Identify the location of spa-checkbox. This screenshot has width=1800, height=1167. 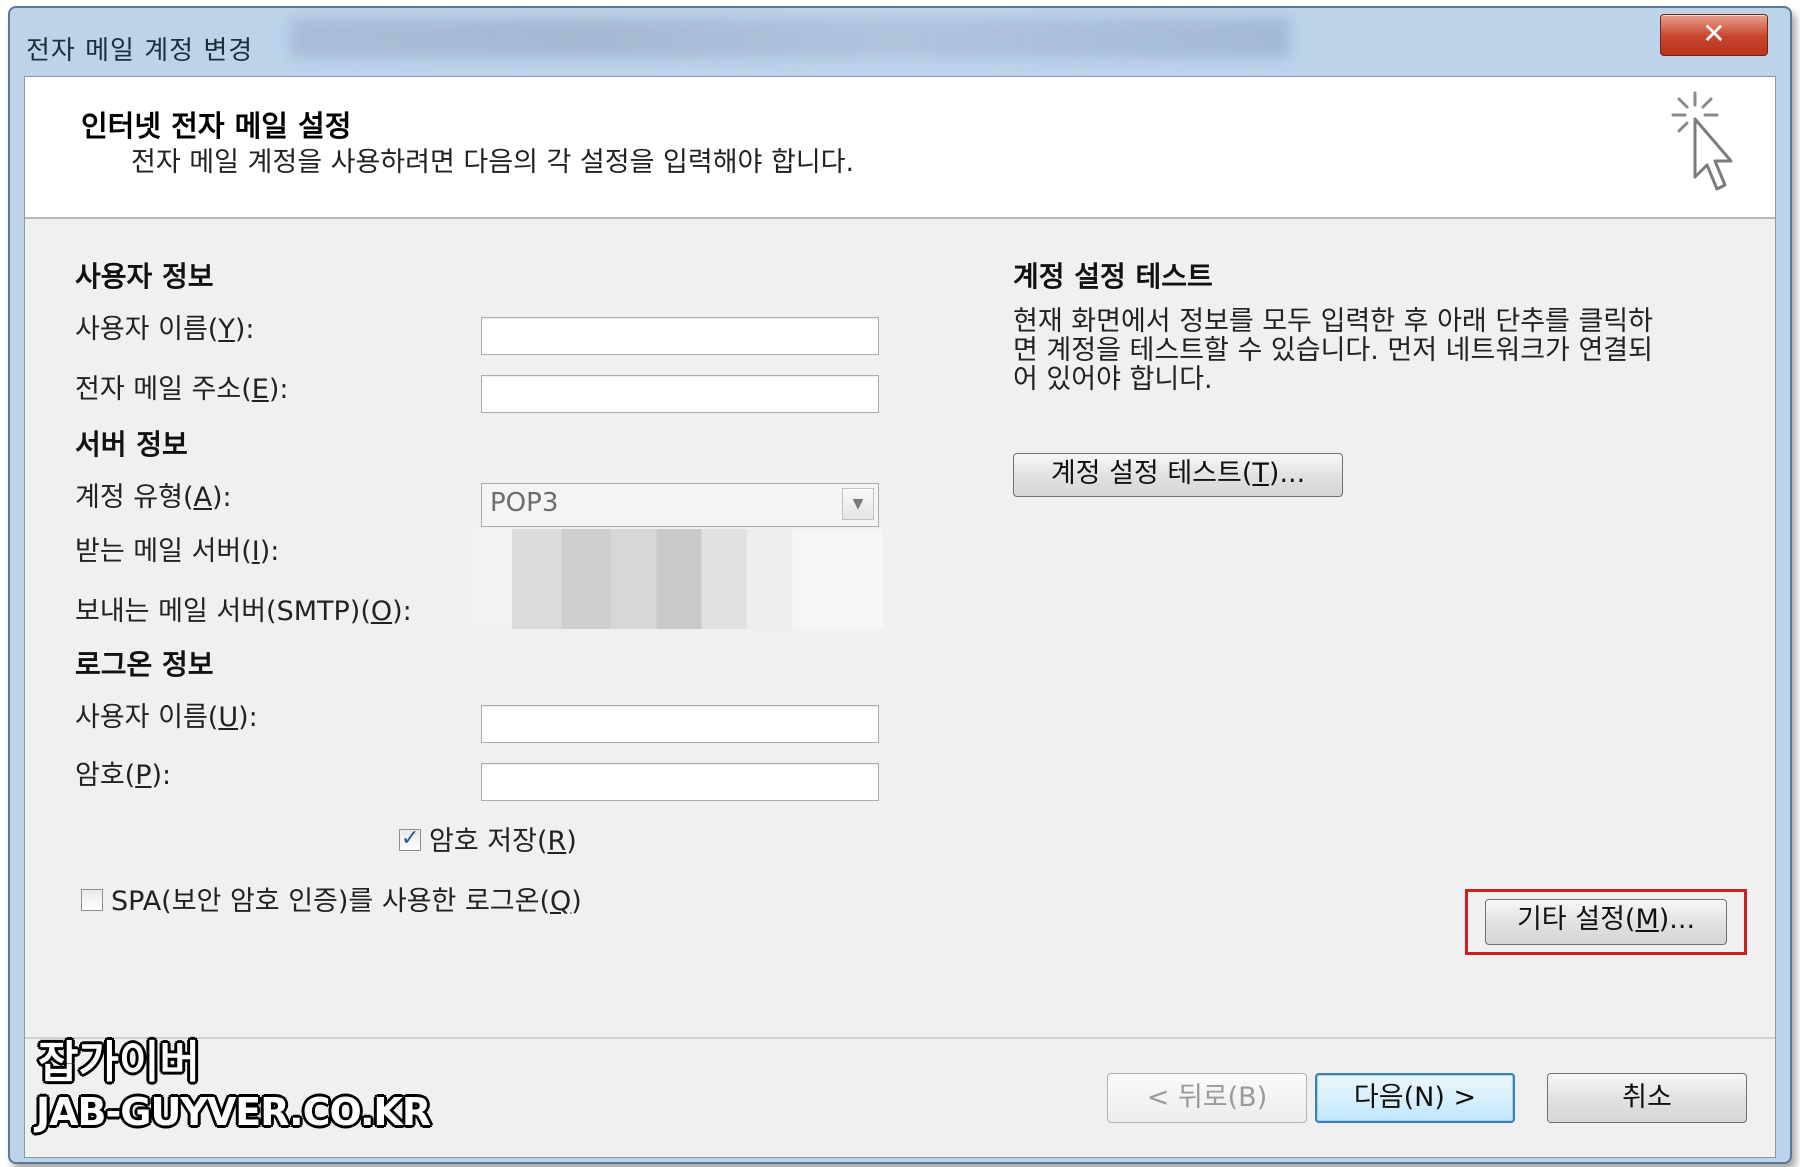
(92, 900).